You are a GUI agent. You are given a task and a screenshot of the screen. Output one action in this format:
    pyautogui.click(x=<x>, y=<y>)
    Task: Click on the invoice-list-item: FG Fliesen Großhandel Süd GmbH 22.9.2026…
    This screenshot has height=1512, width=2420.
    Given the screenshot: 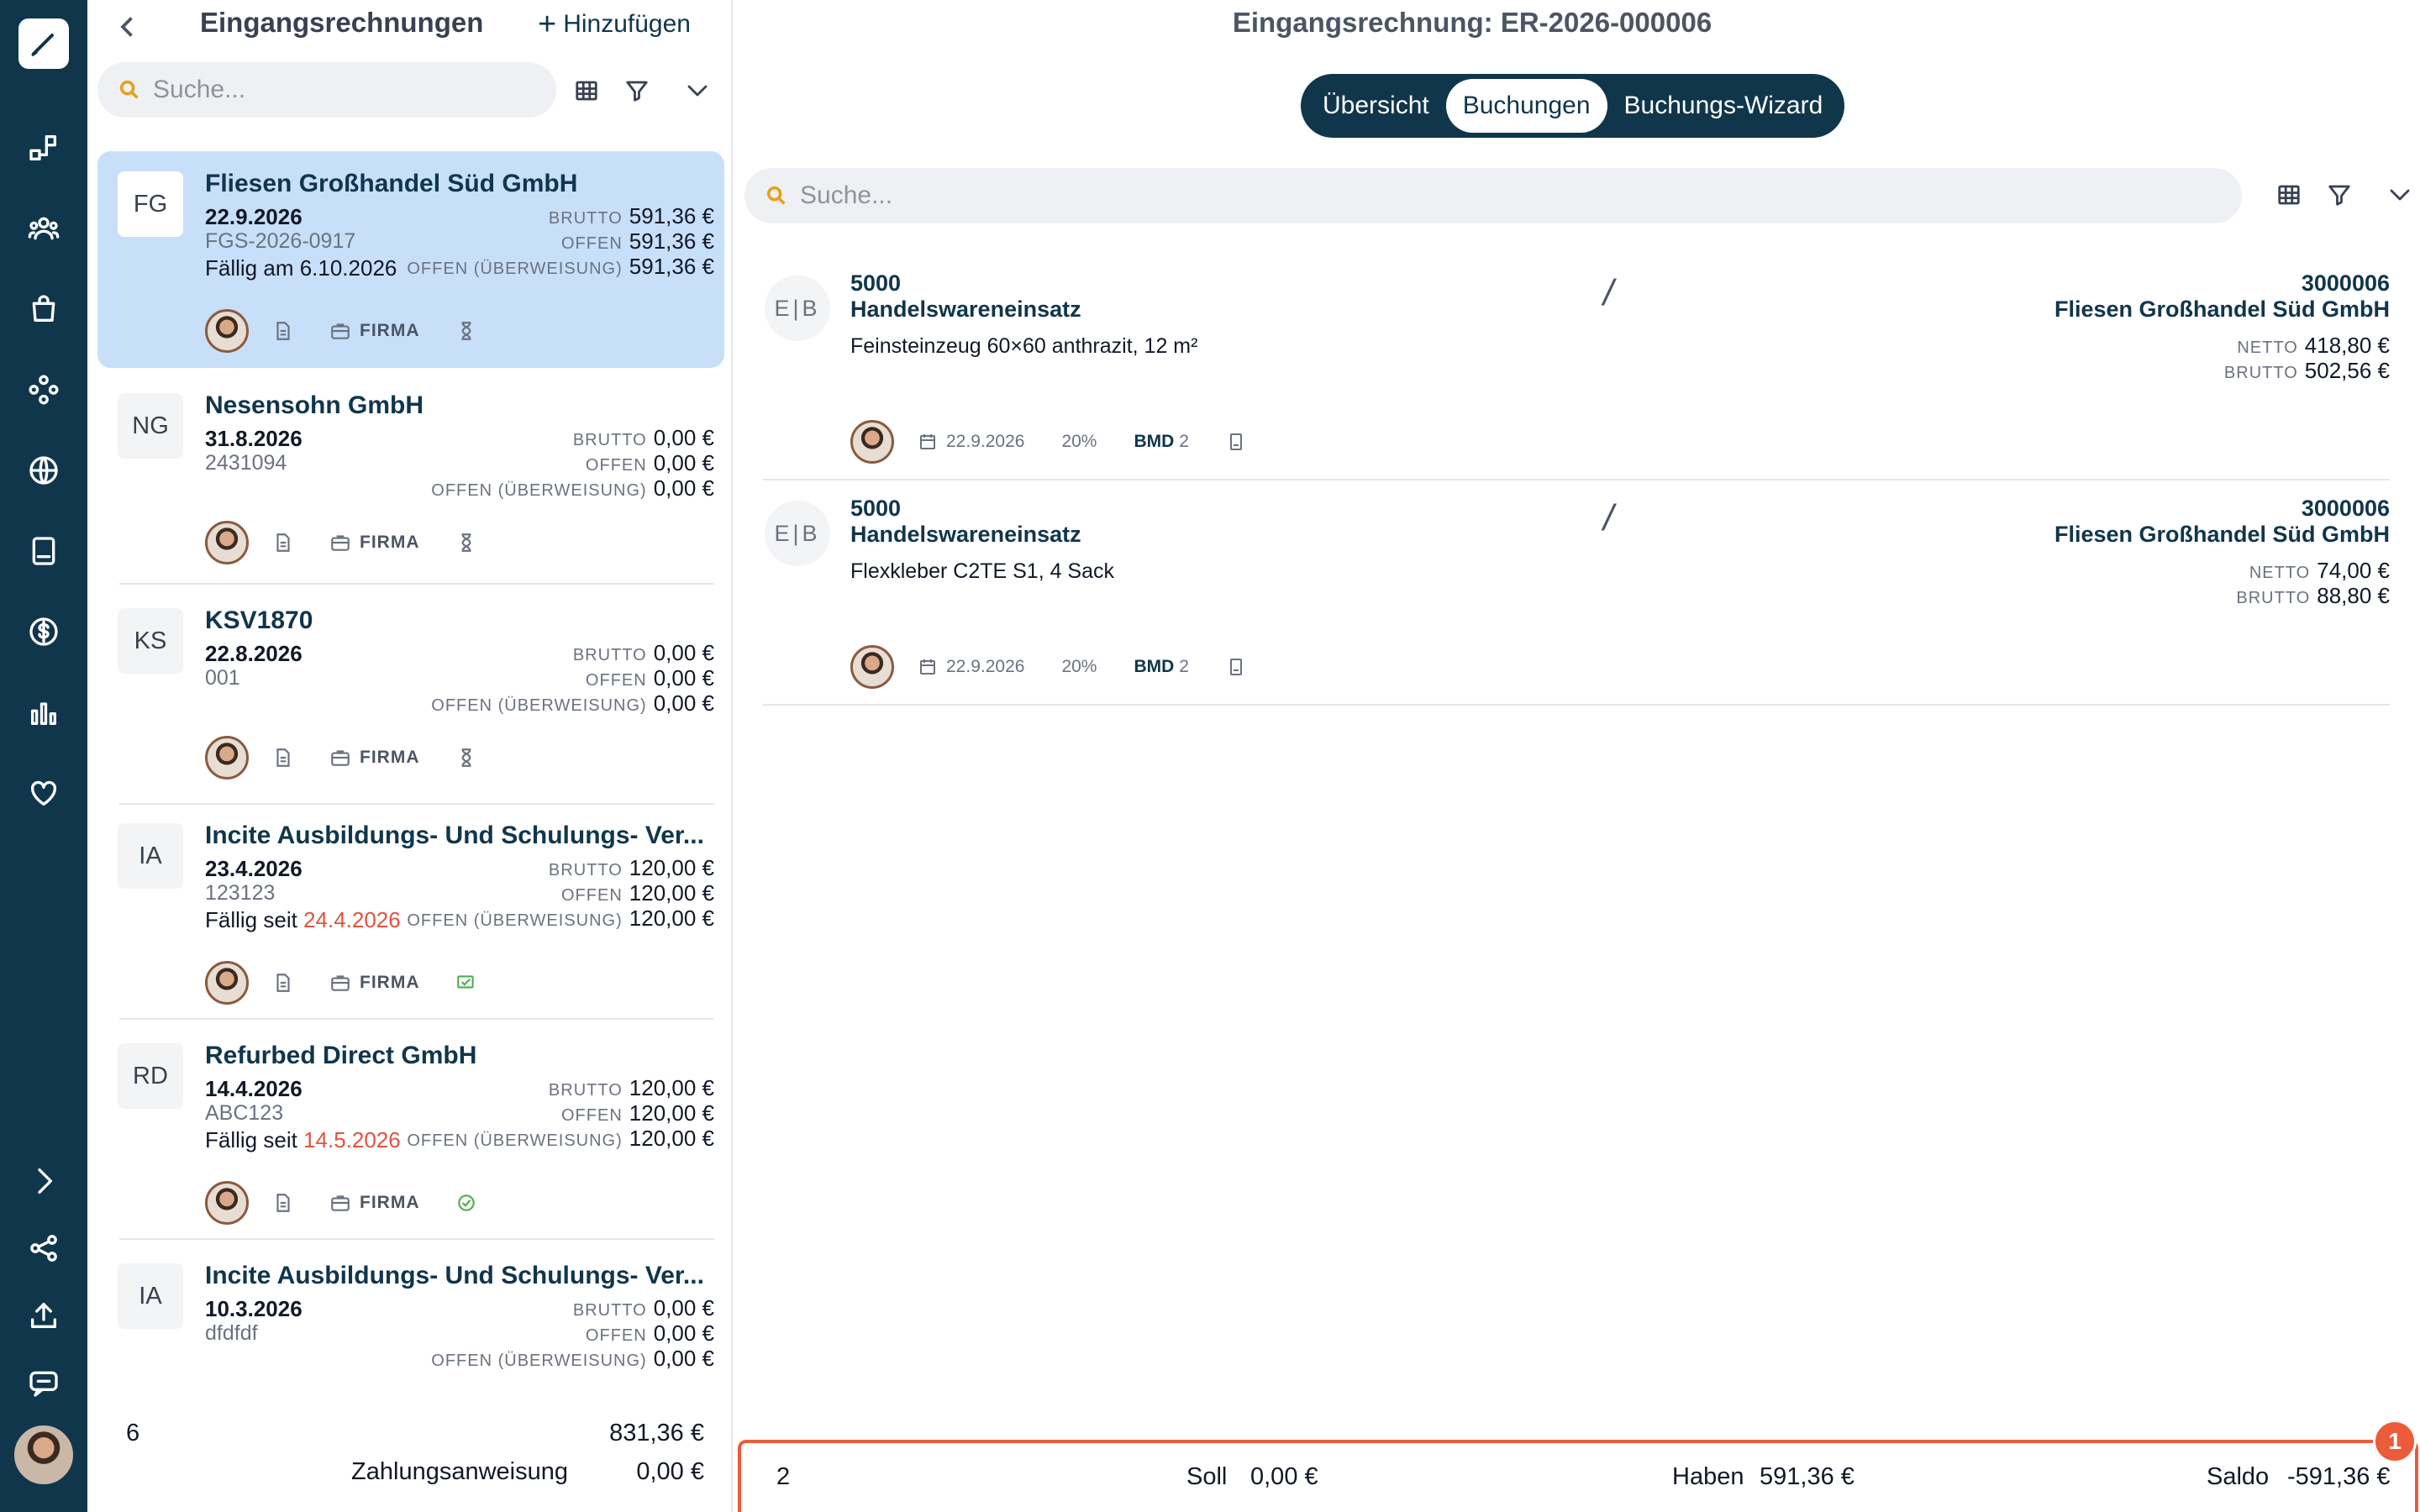 What is the action you would take?
    pyautogui.click(x=411, y=259)
    